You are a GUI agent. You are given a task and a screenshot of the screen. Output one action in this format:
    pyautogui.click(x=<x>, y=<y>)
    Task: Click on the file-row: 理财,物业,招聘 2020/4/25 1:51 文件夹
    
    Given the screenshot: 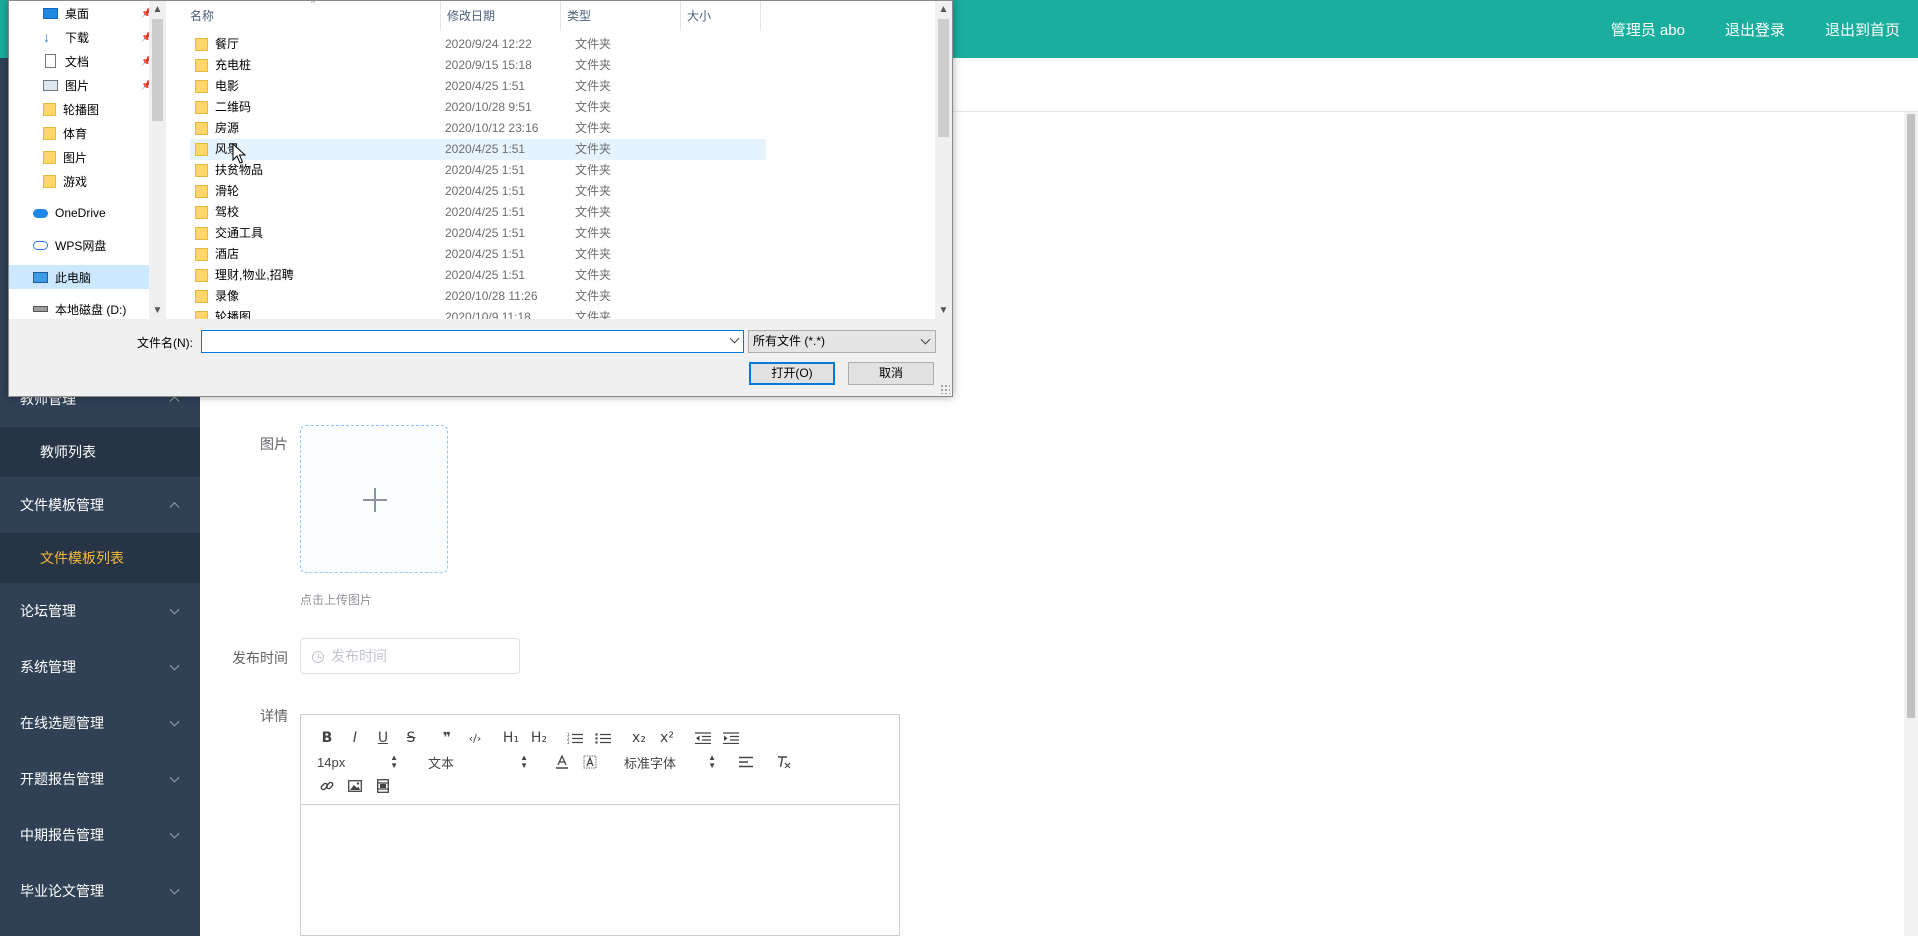 What is the action you would take?
    pyautogui.click(x=478, y=275)
    